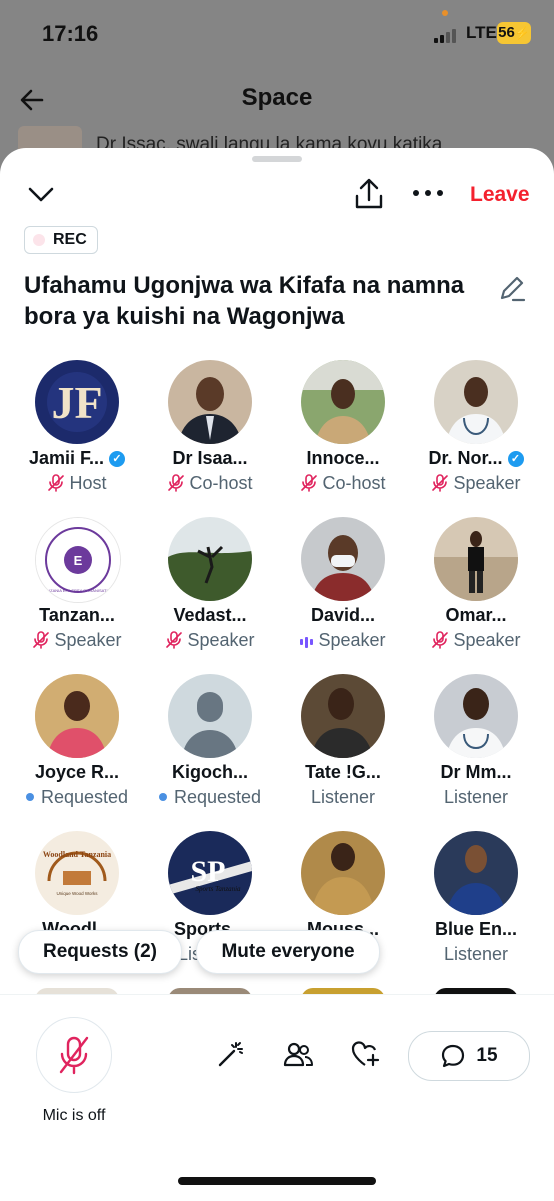 The image size is (554, 1201). Describe the element at coordinates (476, 435) in the screenshot. I see `participant-card: Dr. Nor... ✓ Speaker` at that location.